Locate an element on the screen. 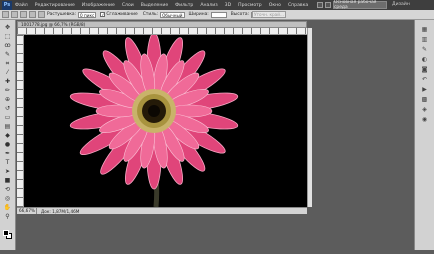 This screenshot has width=434, height=254. menu-window: Окно is located at coordinates (275, 5).